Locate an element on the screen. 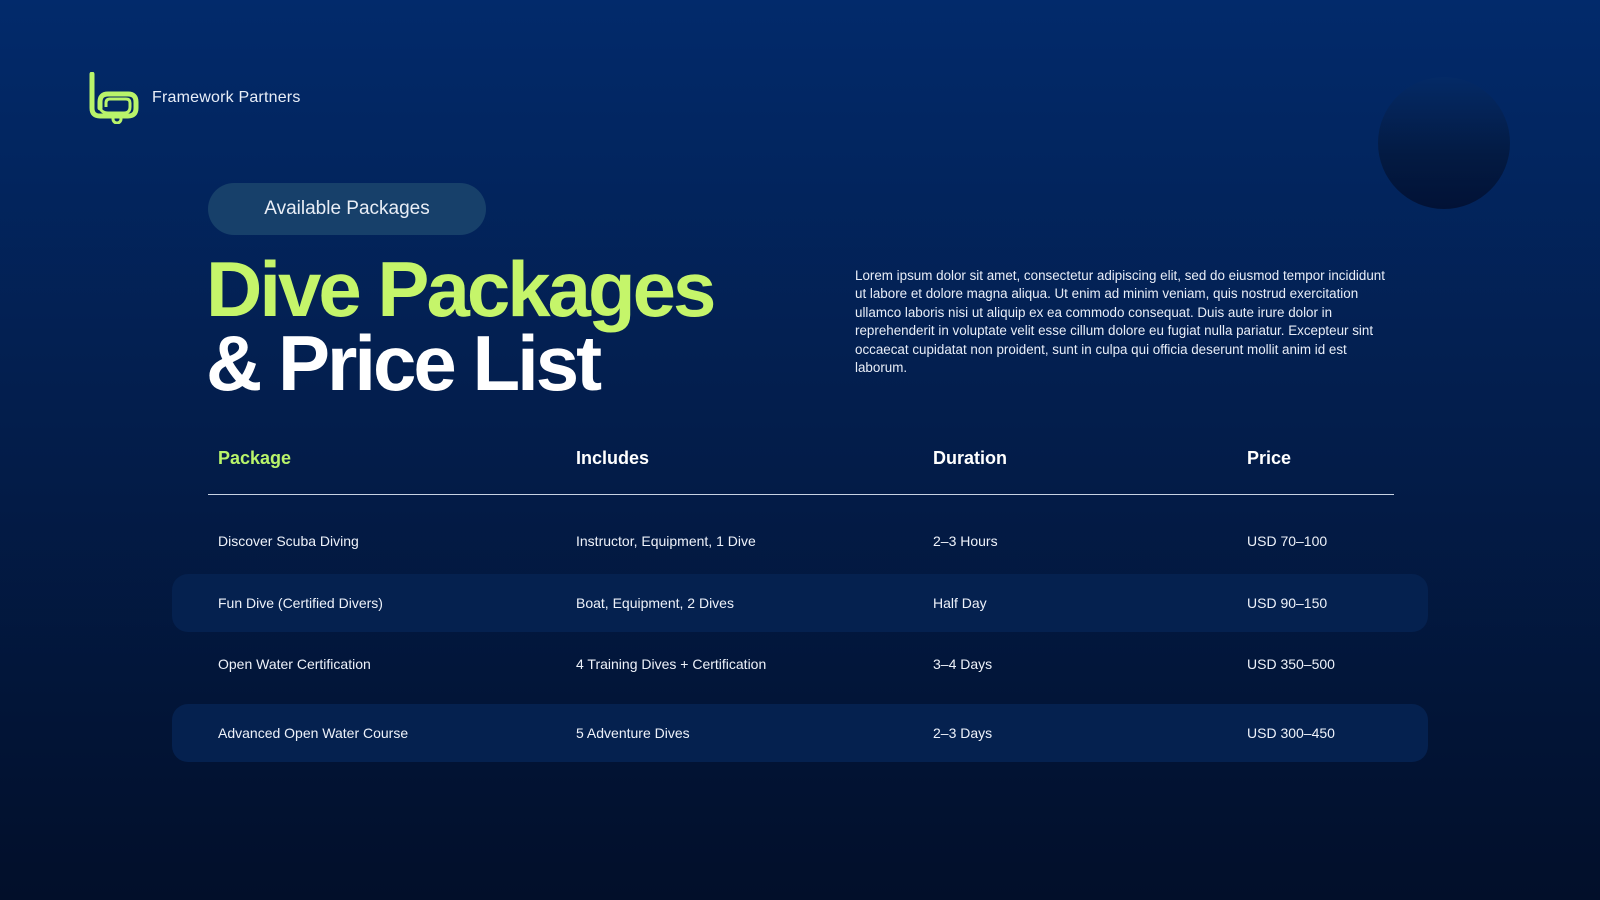  cell-includes: 4 Training Dives + Certification is located at coordinates (671, 664).